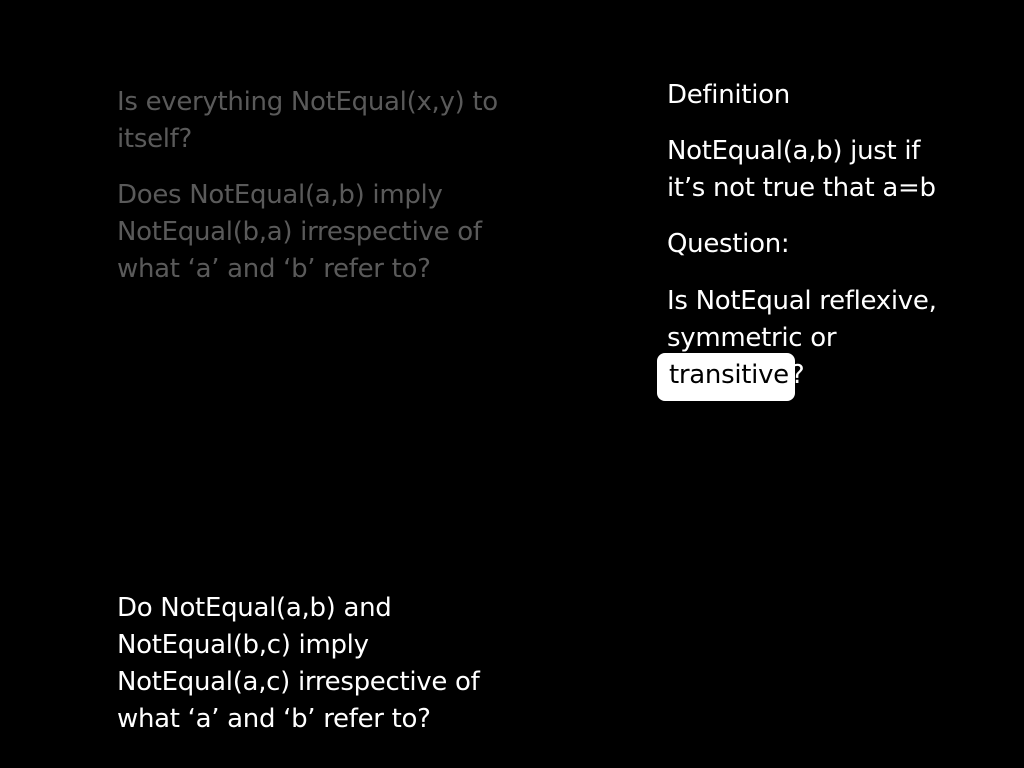 The image size is (1024, 768). What do you see at coordinates (155, 139) in the screenshot?
I see `text-line: itself?` at bounding box center [155, 139].